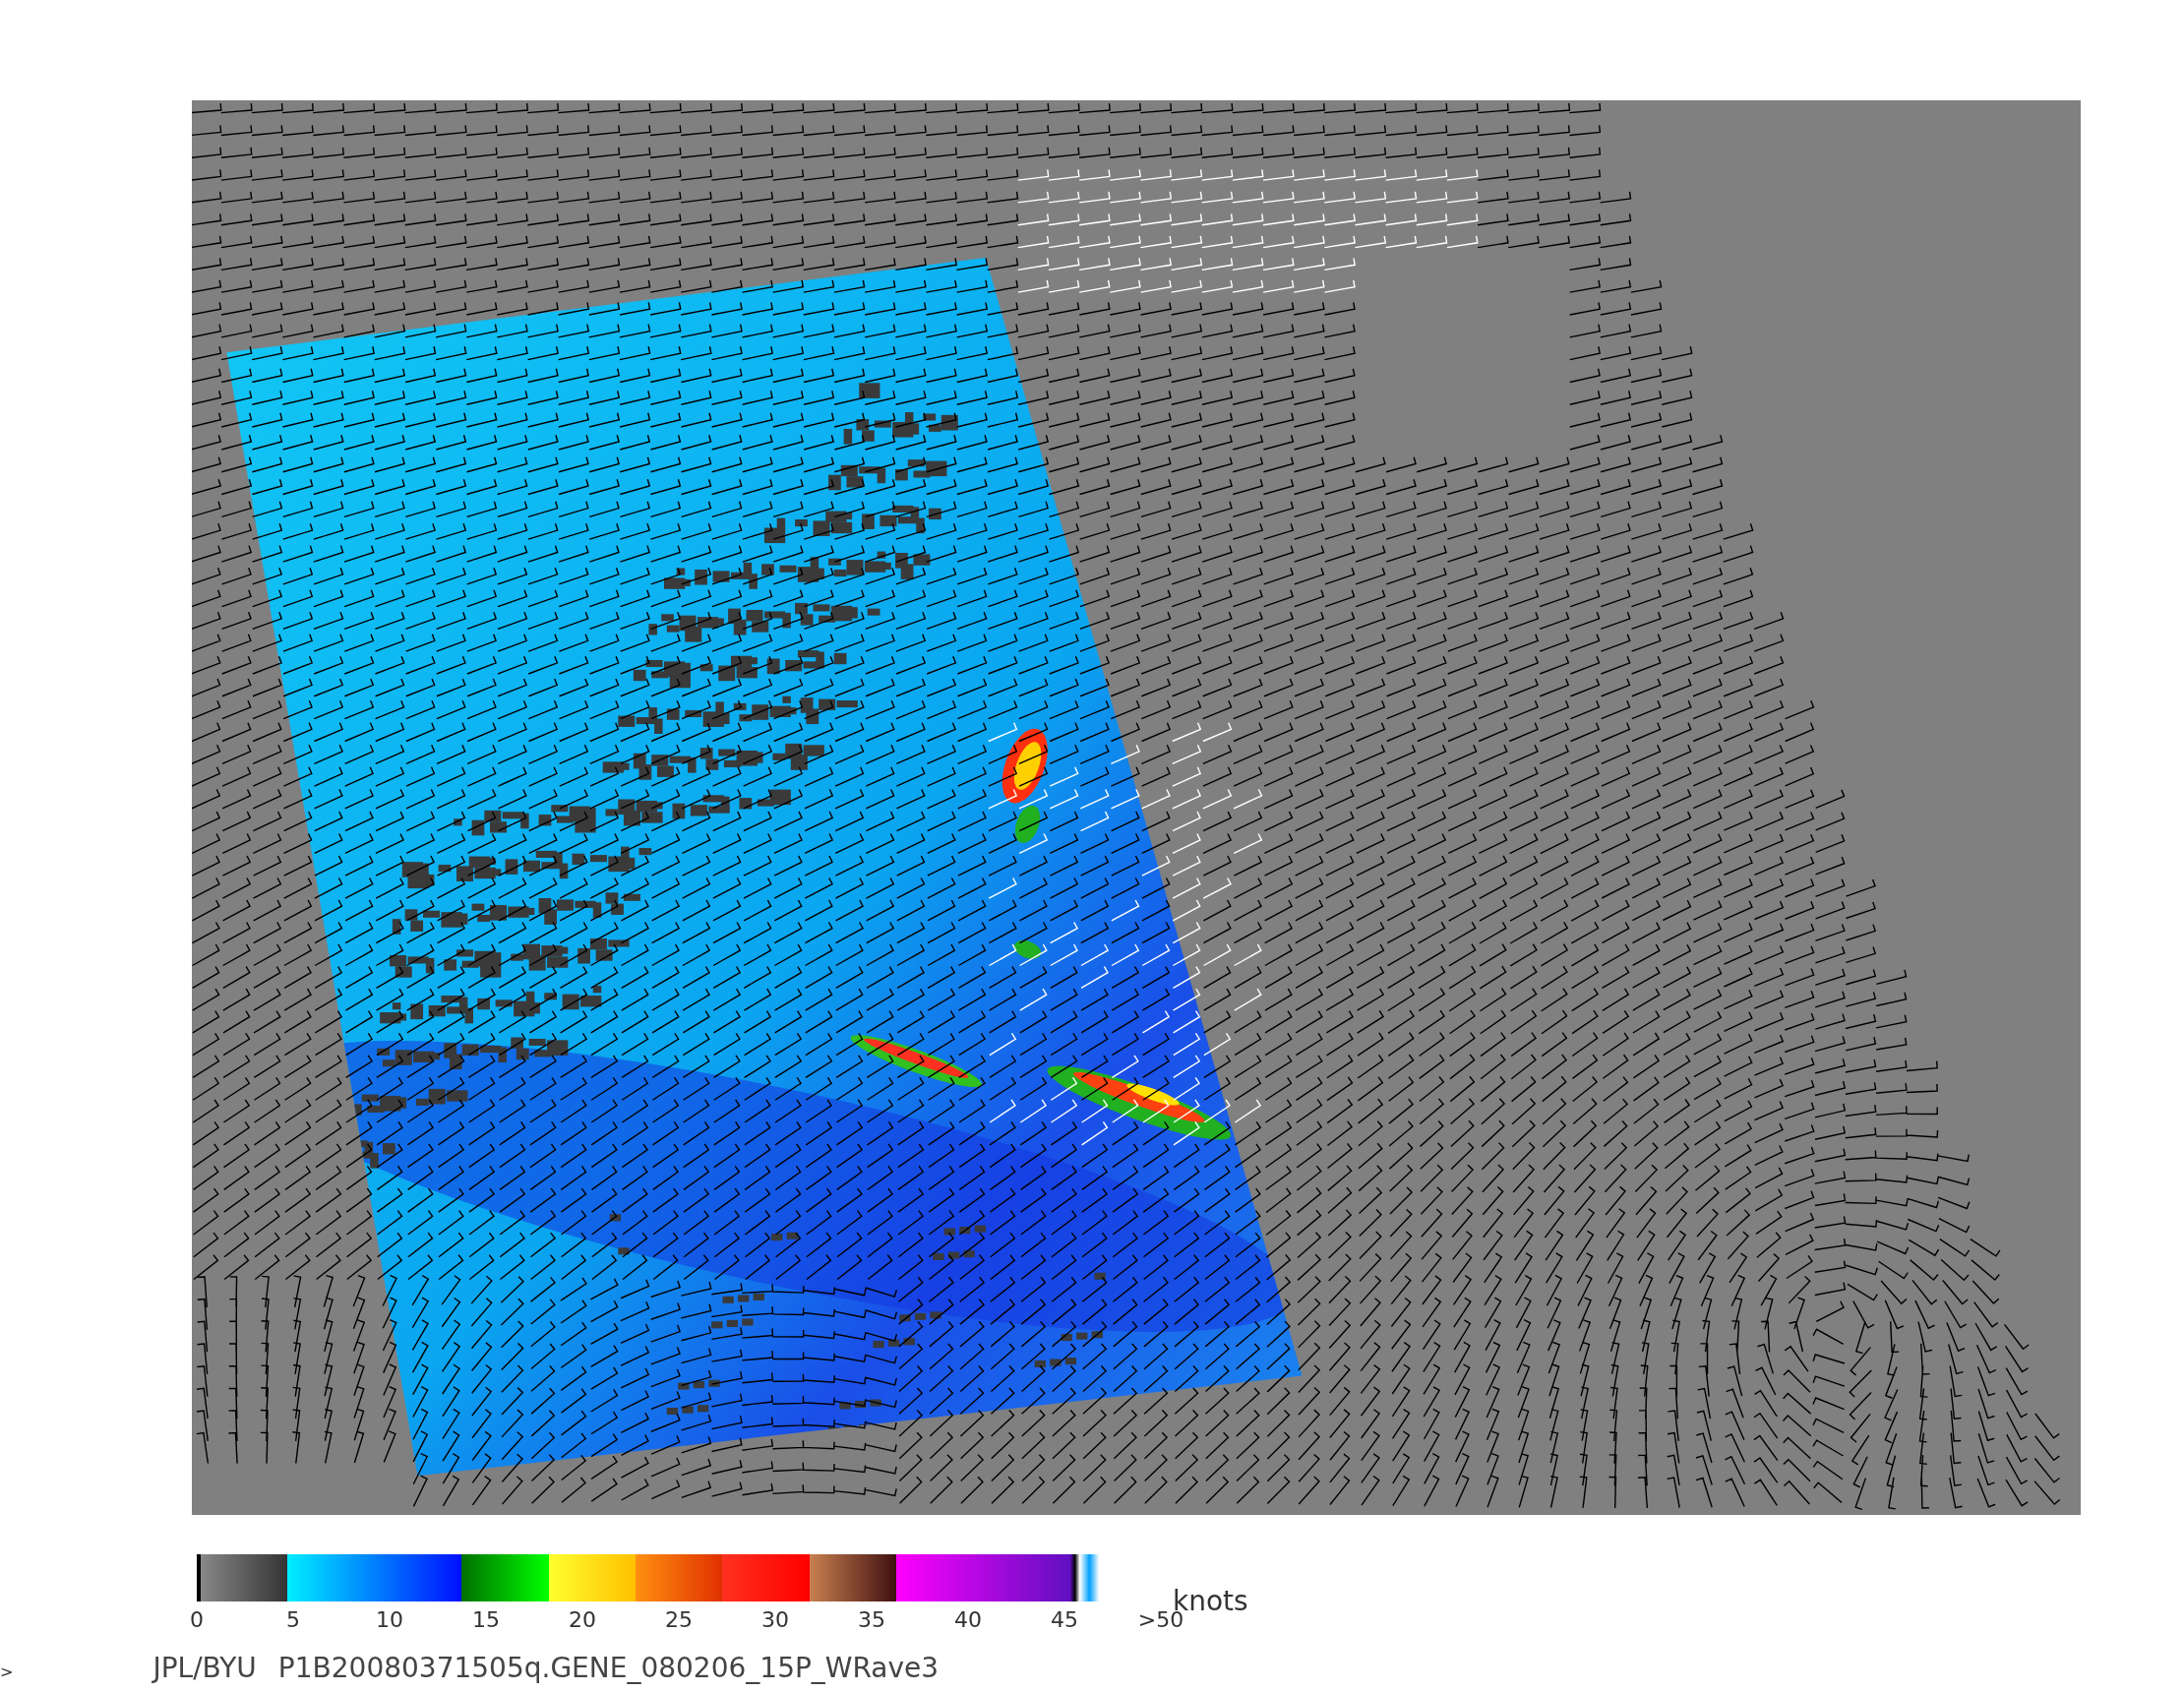 This screenshot has height=1692, width=2184. I want to click on scale-tick-label: 40, so click(968, 1619).